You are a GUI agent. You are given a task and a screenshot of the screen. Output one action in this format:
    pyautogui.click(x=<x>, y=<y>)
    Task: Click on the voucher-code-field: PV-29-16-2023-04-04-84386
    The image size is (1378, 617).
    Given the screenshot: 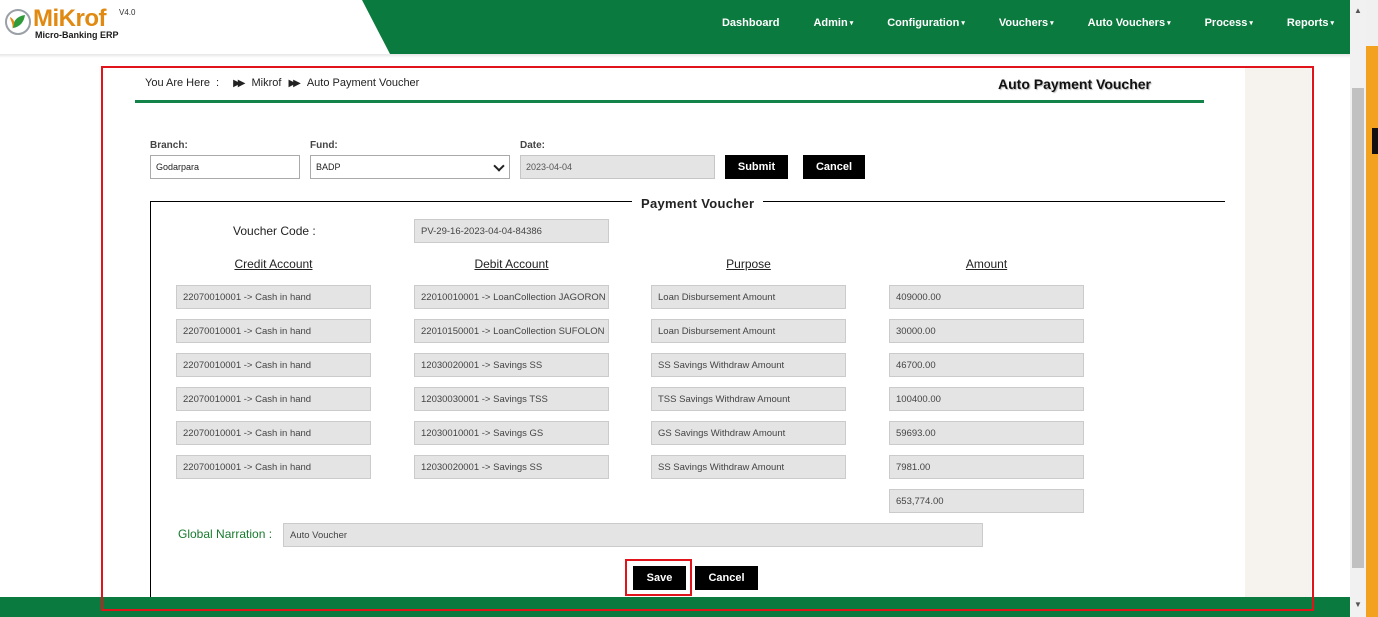 What is the action you would take?
    pyautogui.click(x=511, y=231)
    